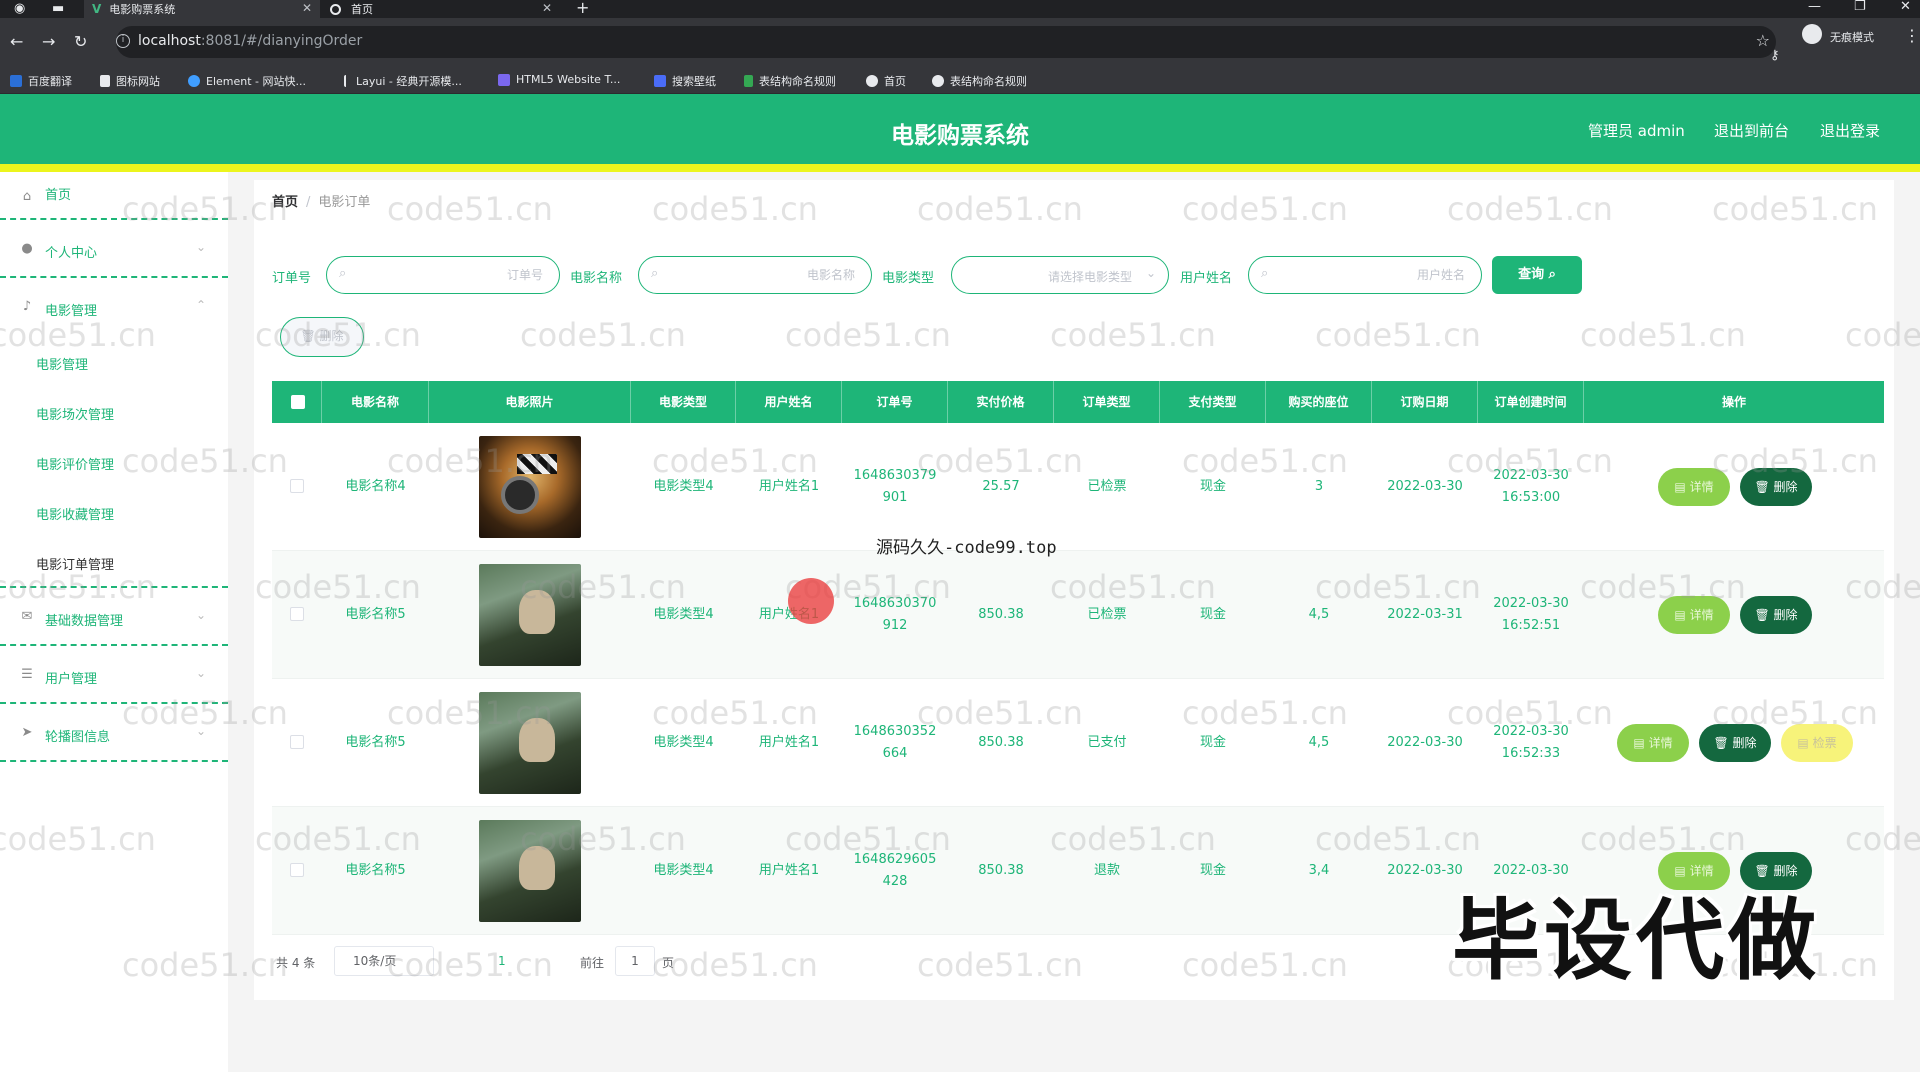 This screenshot has height=1072, width=1920. I want to click on chevron-up-icon: ⌃, so click(201, 305).